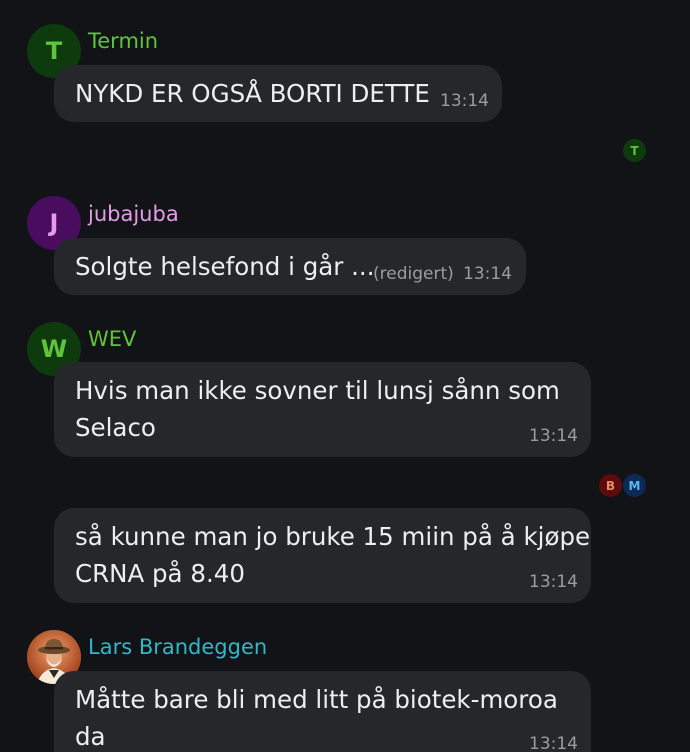 This screenshot has width=690, height=752. I want to click on message-bubble: NYKD ER OGSÅ BORTI DETTE 13:14, so click(278, 93).